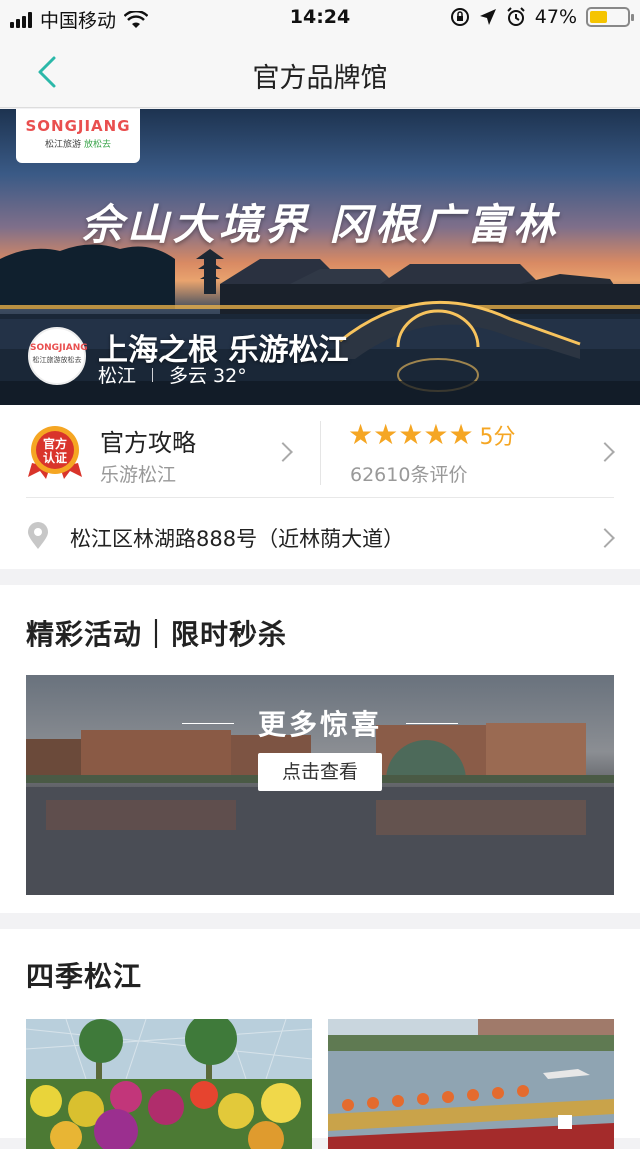 The height and width of the screenshot is (1149, 640). I want to click on rating-score: 5分, so click(497, 437).